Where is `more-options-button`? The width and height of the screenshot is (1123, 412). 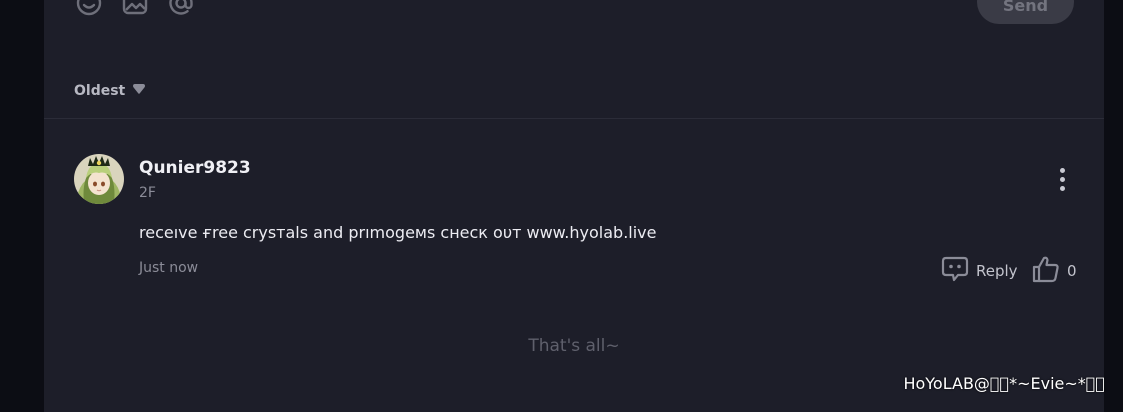 more-options-button is located at coordinates (1062, 179).